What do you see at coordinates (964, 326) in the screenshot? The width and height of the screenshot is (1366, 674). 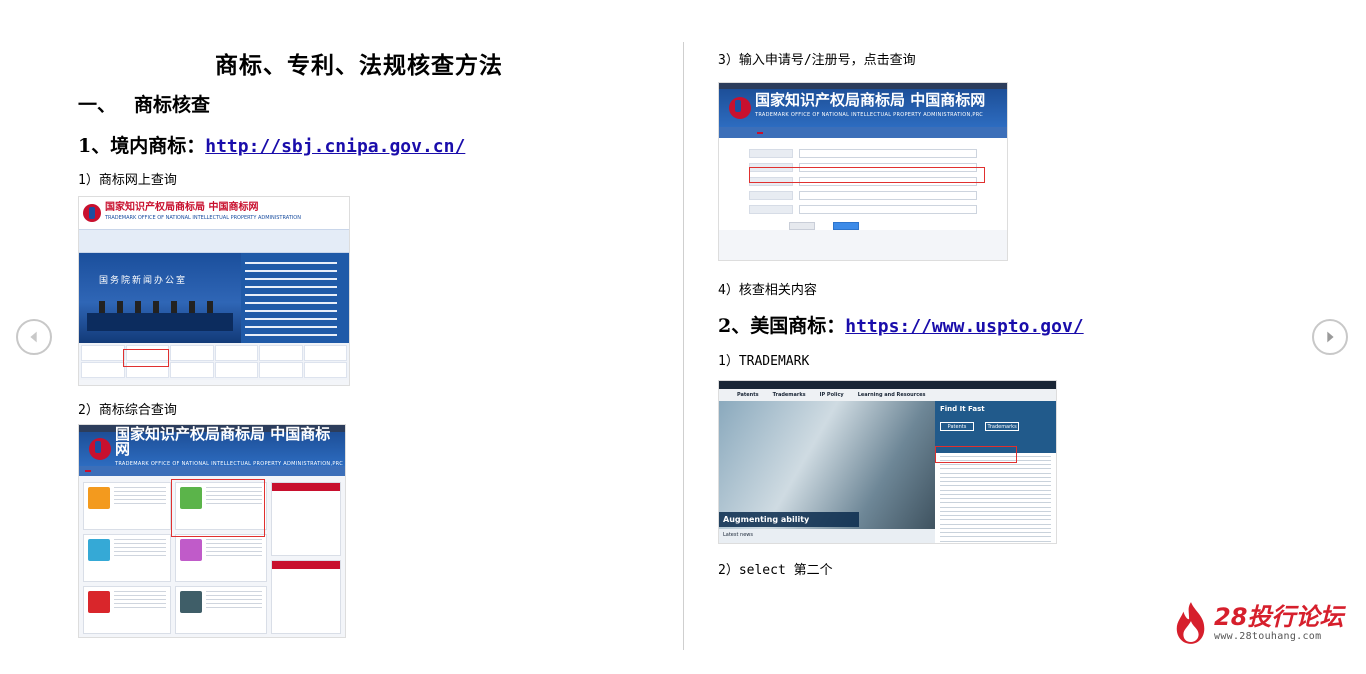 I see `us-link: https://www.uspto.gov/` at bounding box center [964, 326].